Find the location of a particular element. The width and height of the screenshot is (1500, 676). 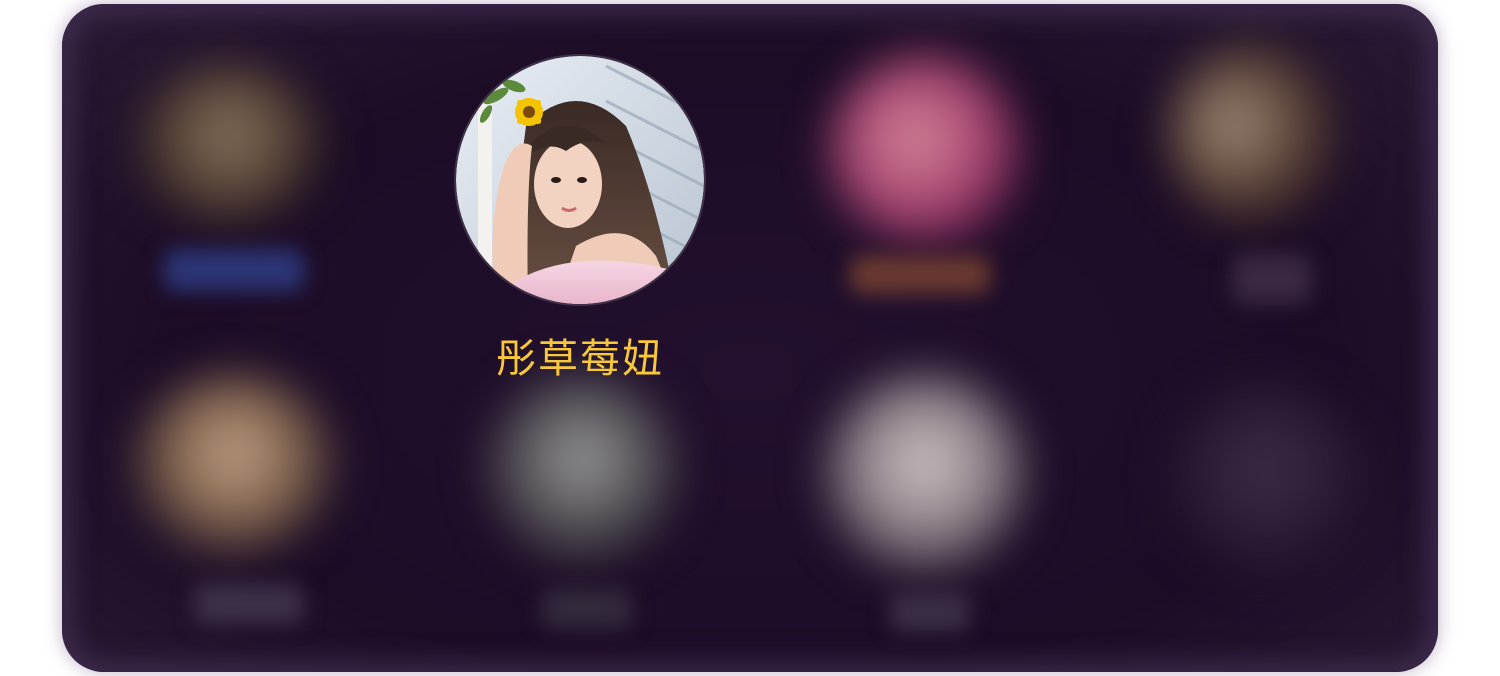

sunflower-icon is located at coordinates (529, 112).